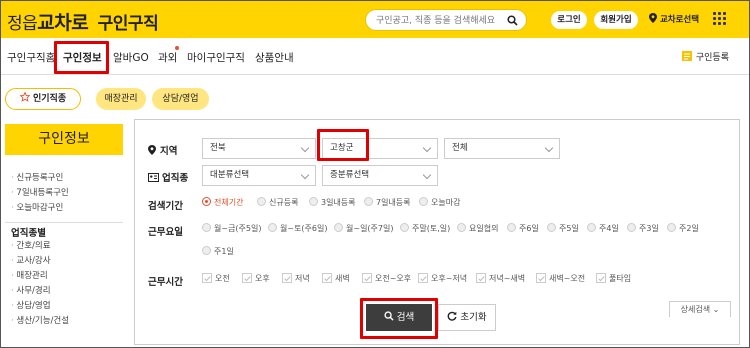 This screenshot has height=348, width=750. What do you see at coordinates (500, 278) in the screenshot?
I see `worktime-option: 저녁~새벽` at bounding box center [500, 278].